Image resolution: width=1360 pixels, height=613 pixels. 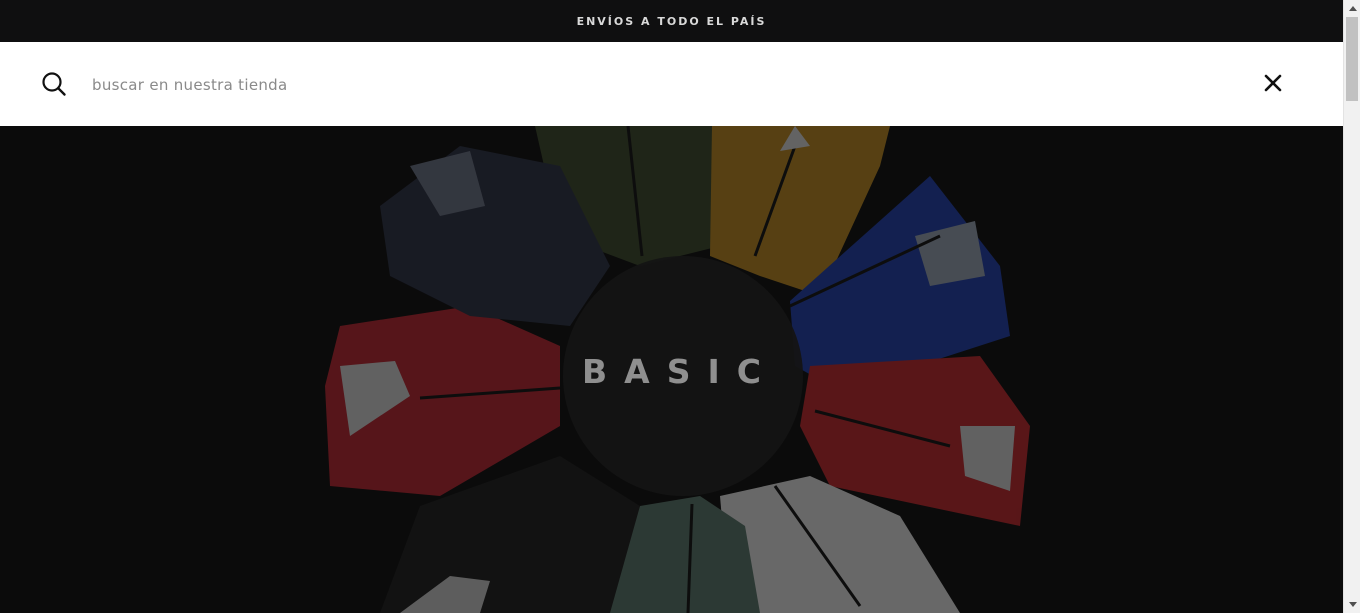 I want to click on search-overlay, so click(x=671, y=84).